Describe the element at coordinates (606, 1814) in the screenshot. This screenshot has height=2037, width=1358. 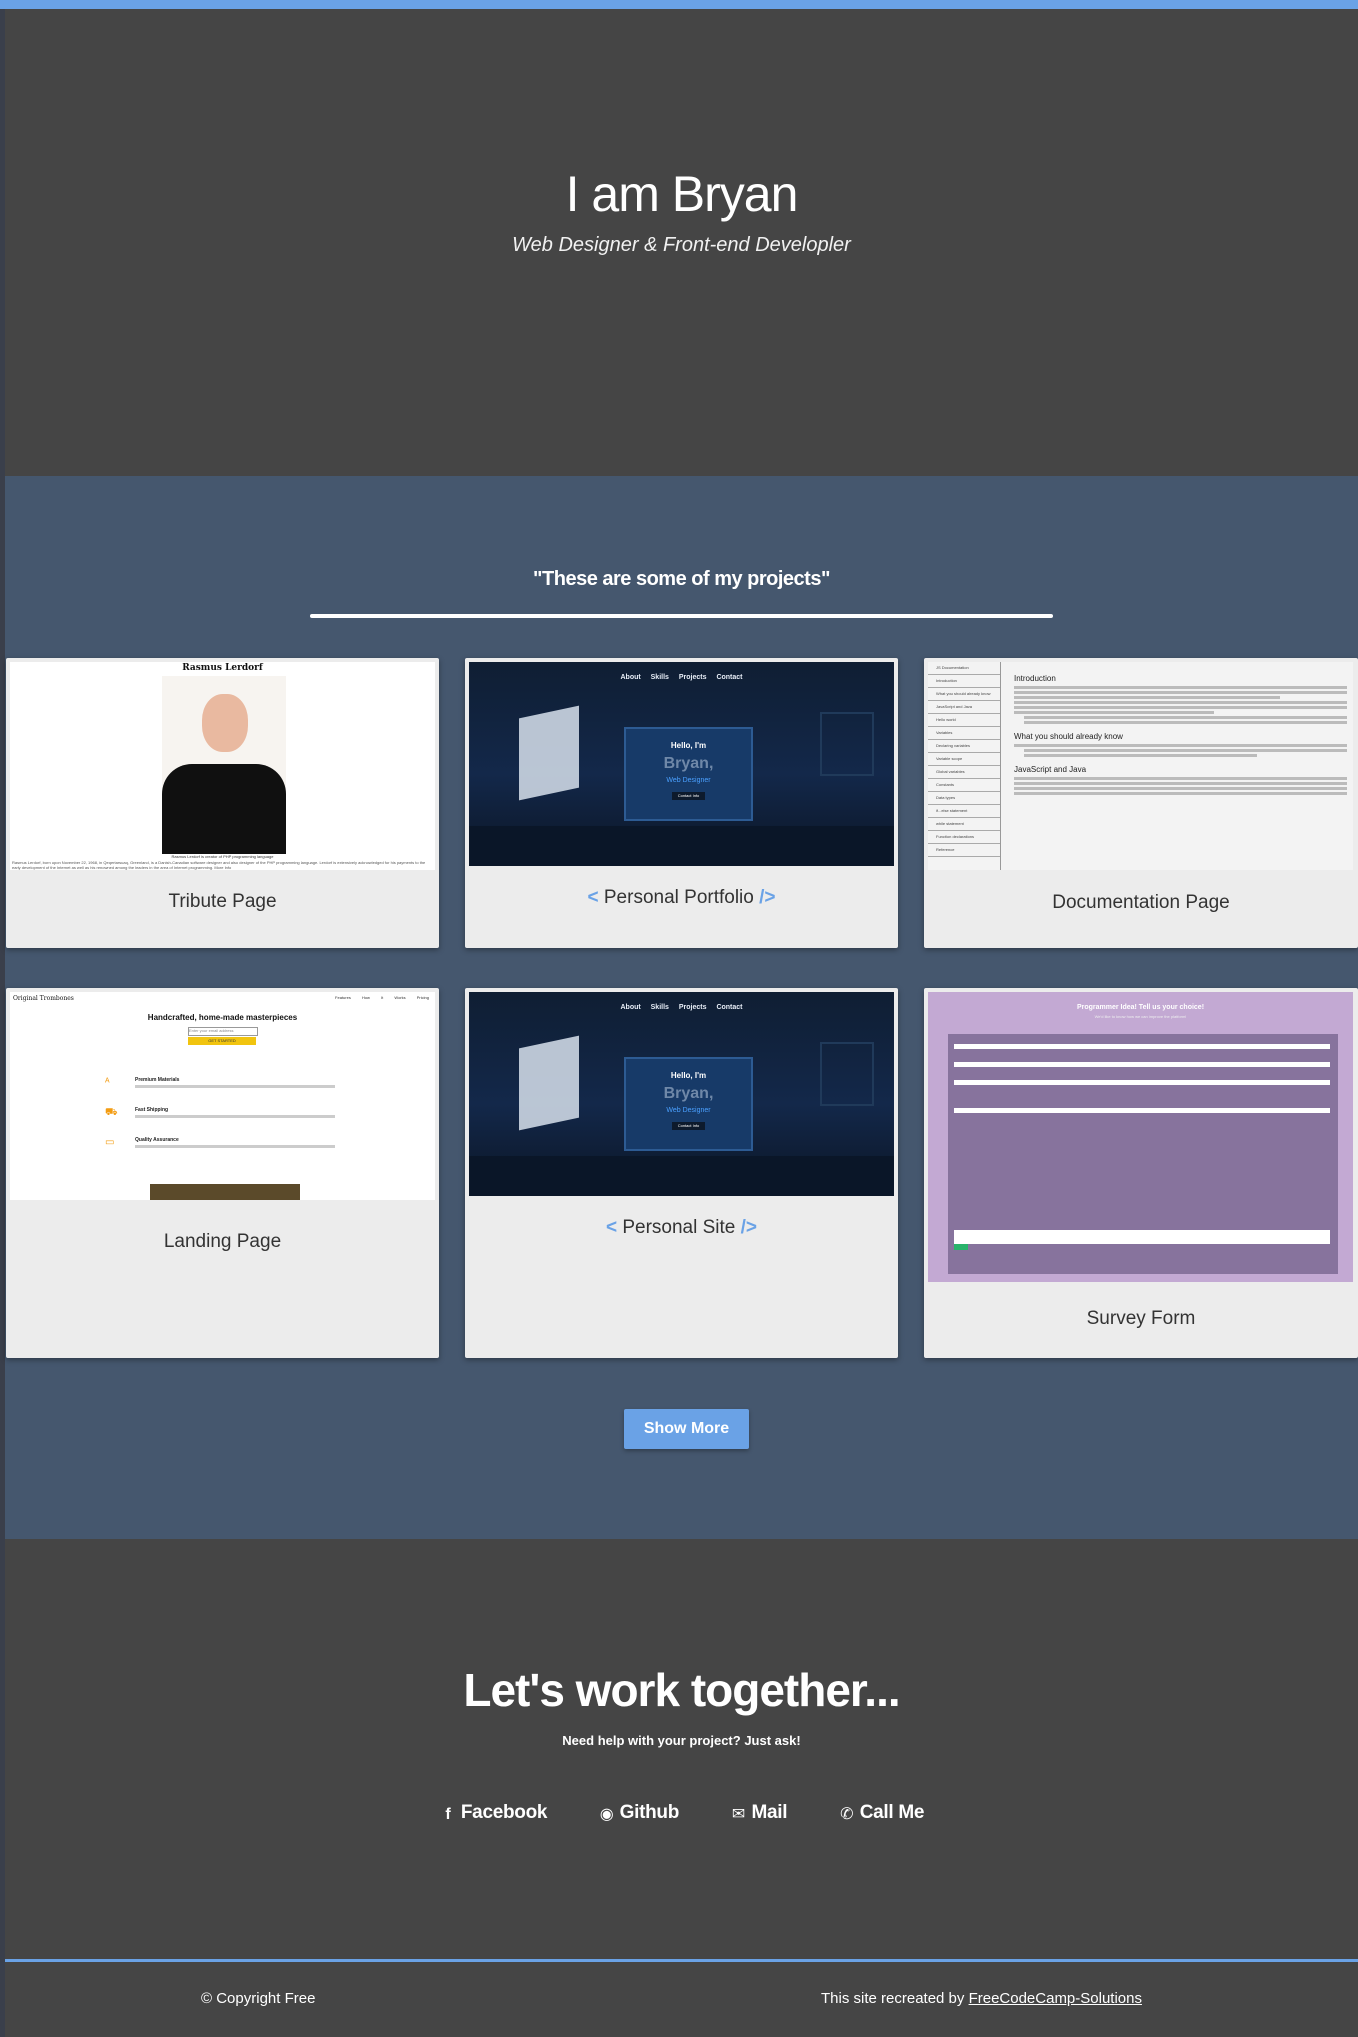
I see `github-icon: ◉` at that location.